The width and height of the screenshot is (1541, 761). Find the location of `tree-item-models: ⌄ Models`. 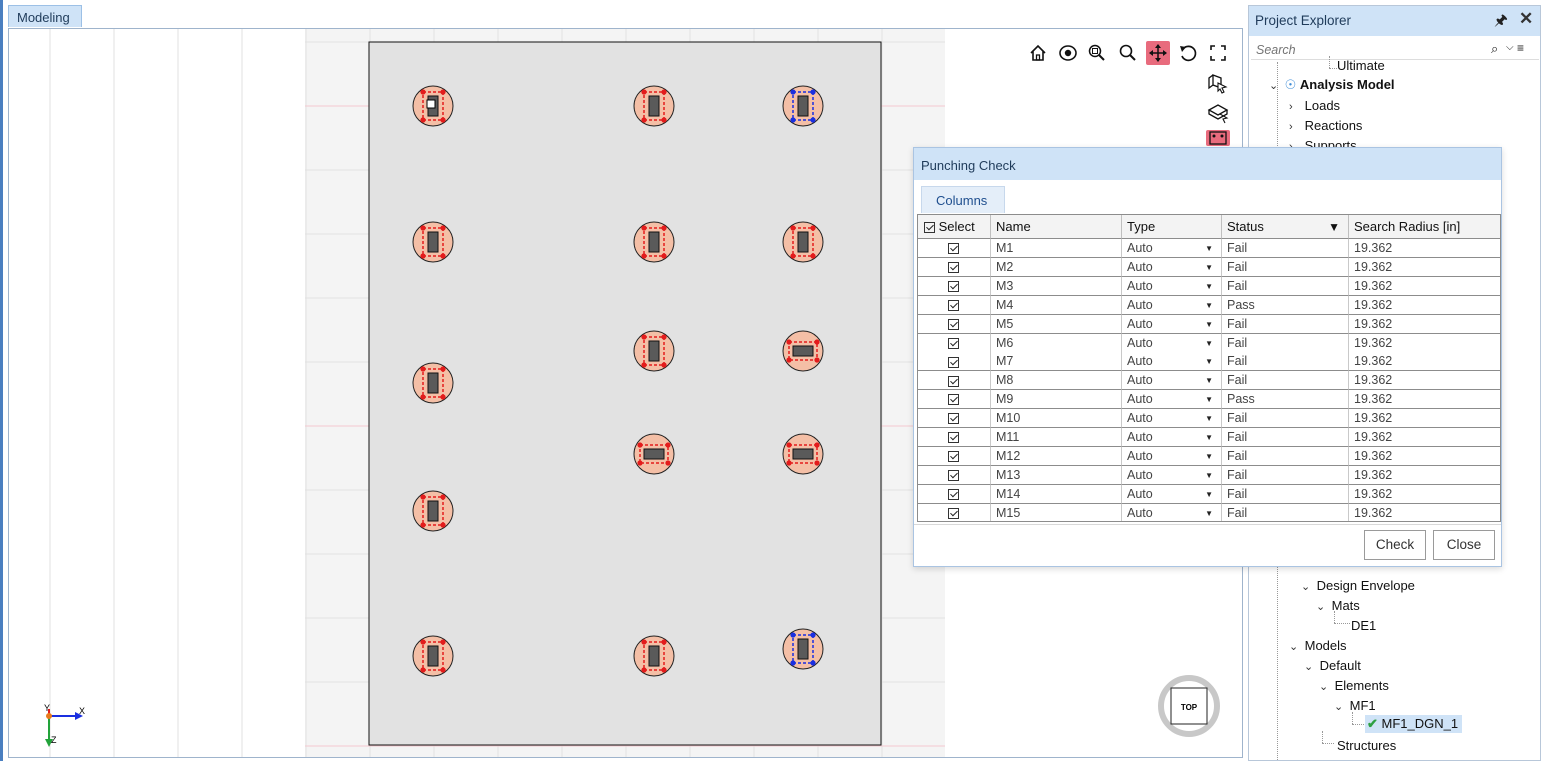

tree-item-models: ⌄ Models is located at coordinates (1318, 646).